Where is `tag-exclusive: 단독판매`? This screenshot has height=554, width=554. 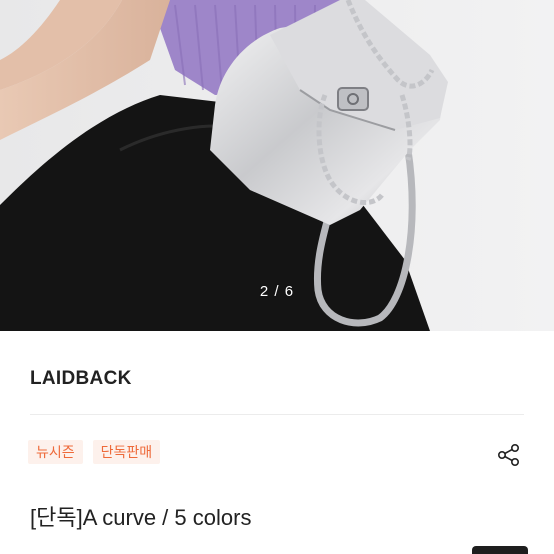 tag-exclusive: 단독판매 is located at coordinates (126, 452).